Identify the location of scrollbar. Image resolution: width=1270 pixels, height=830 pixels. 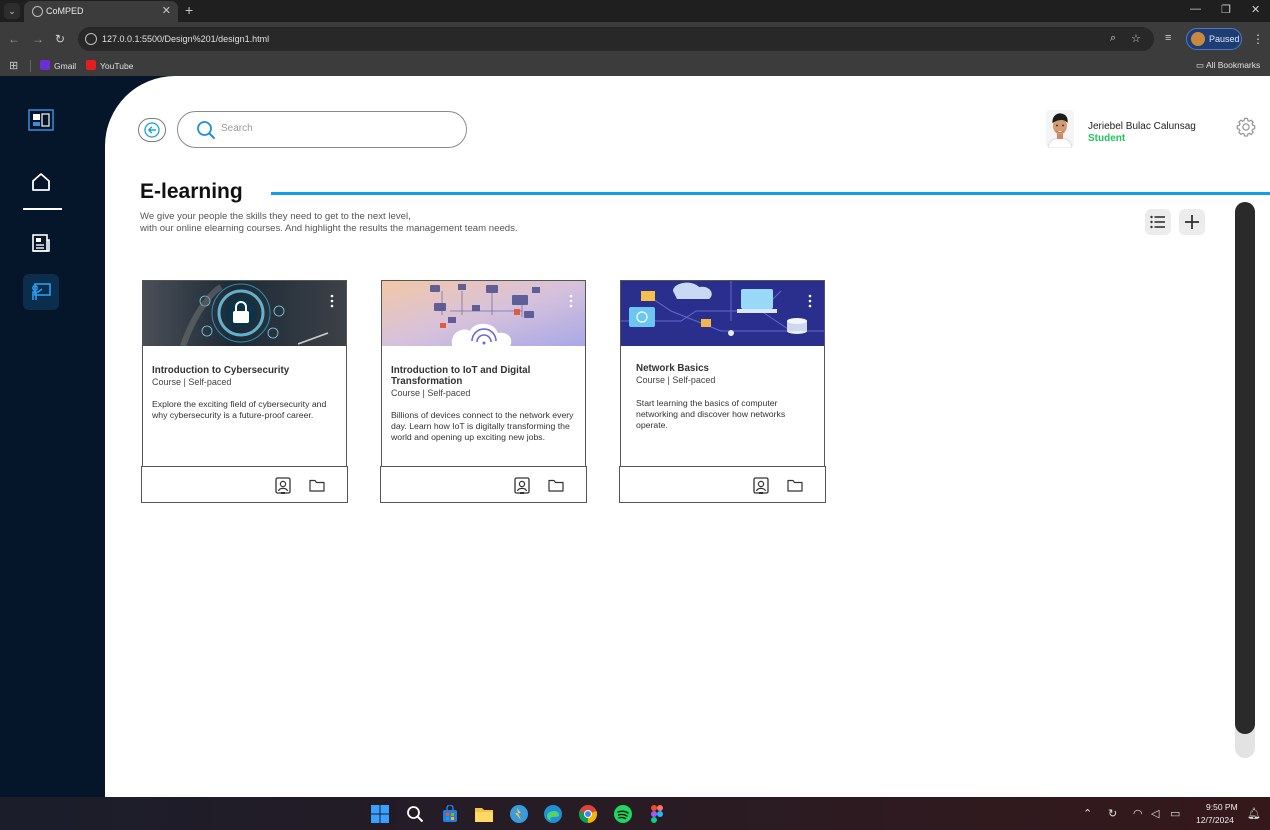
(1245, 480).